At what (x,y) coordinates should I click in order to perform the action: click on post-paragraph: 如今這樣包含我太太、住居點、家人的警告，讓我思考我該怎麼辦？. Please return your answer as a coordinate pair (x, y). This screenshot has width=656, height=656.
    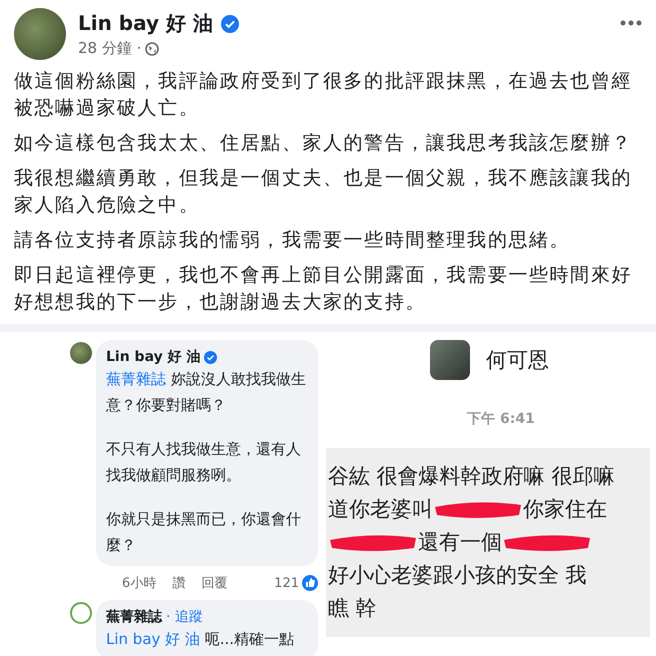
    Looking at the image, I should click on (323, 143).